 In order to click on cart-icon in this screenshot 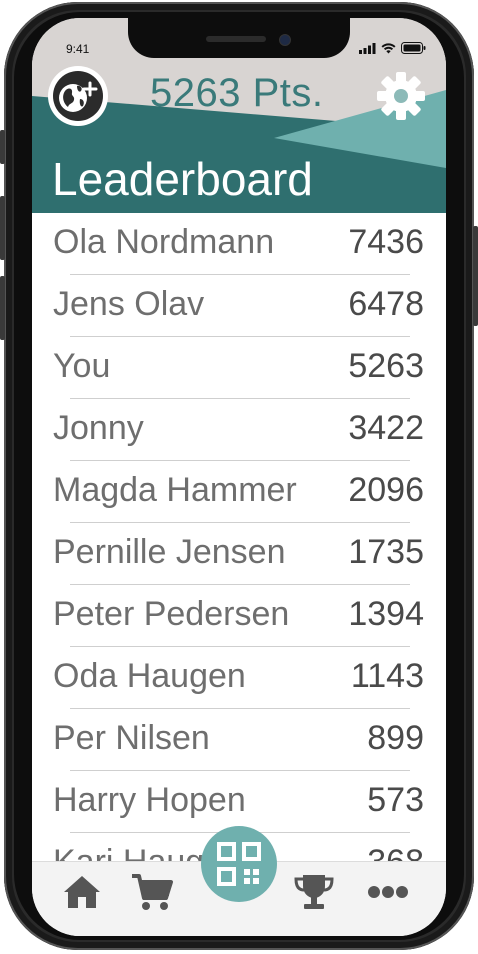, I will do `click(152, 892)`.